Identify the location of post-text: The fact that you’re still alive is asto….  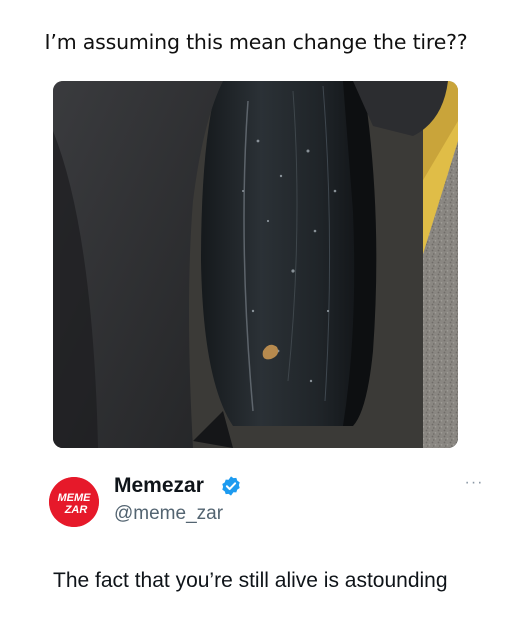
(250, 580).